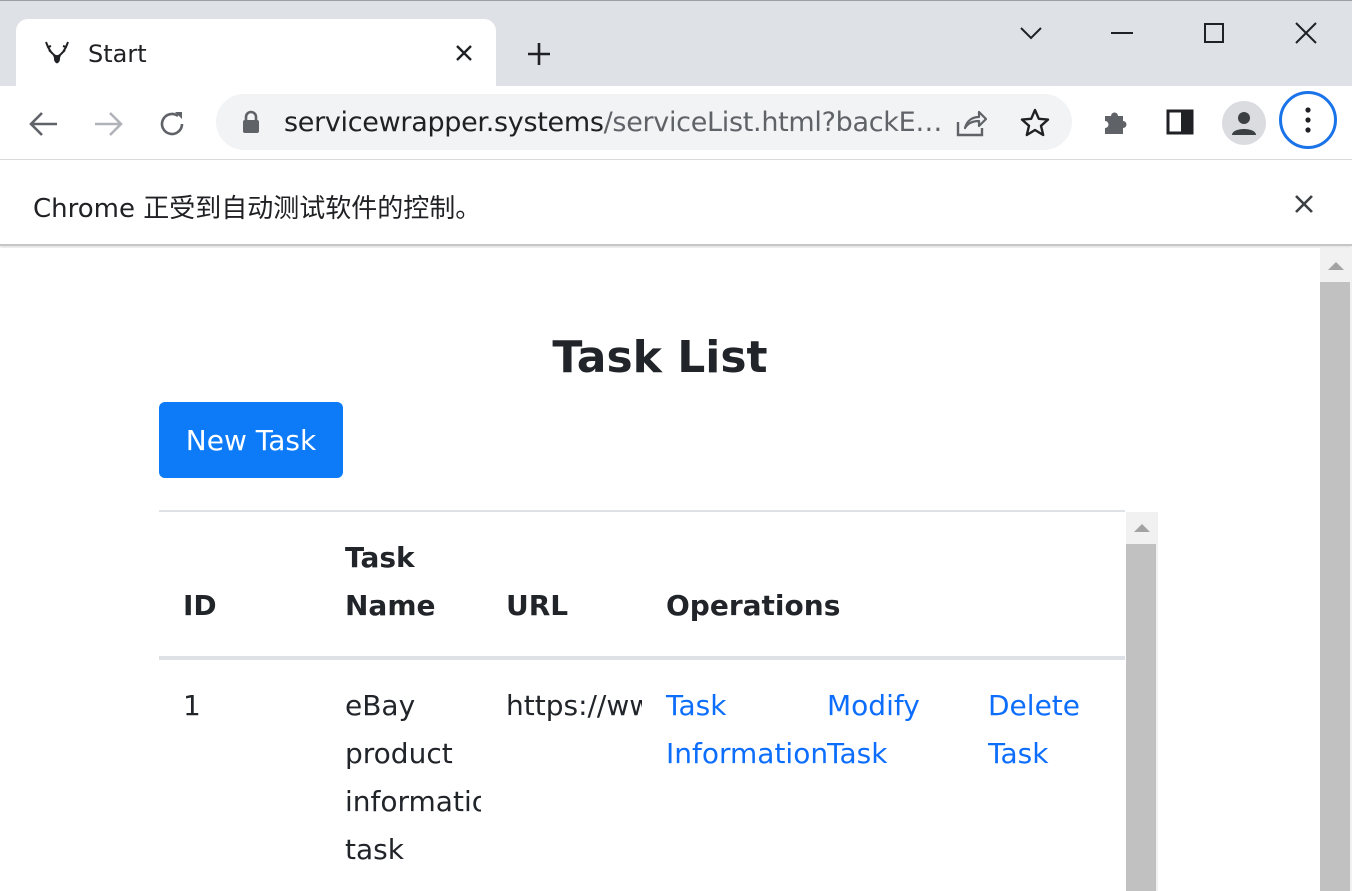 The width and height of the screenshot is (1352, 891). What do you see at coordinates (172, 124) in the screenshot?
I see `reload-icon` at bounding box center [172, 124].